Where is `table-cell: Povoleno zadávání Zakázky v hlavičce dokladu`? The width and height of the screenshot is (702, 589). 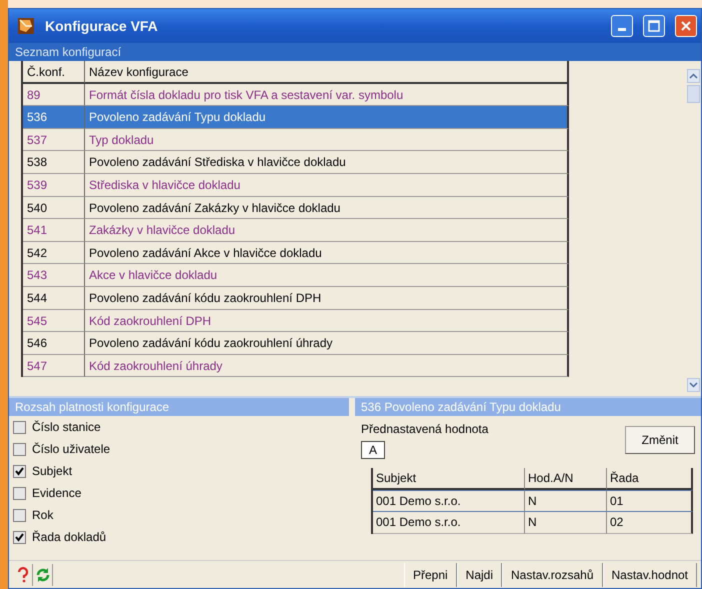 table-cell: Povoleno zadávání Zakázky v hlavičce dokladu is located at coordinates (327, 208).